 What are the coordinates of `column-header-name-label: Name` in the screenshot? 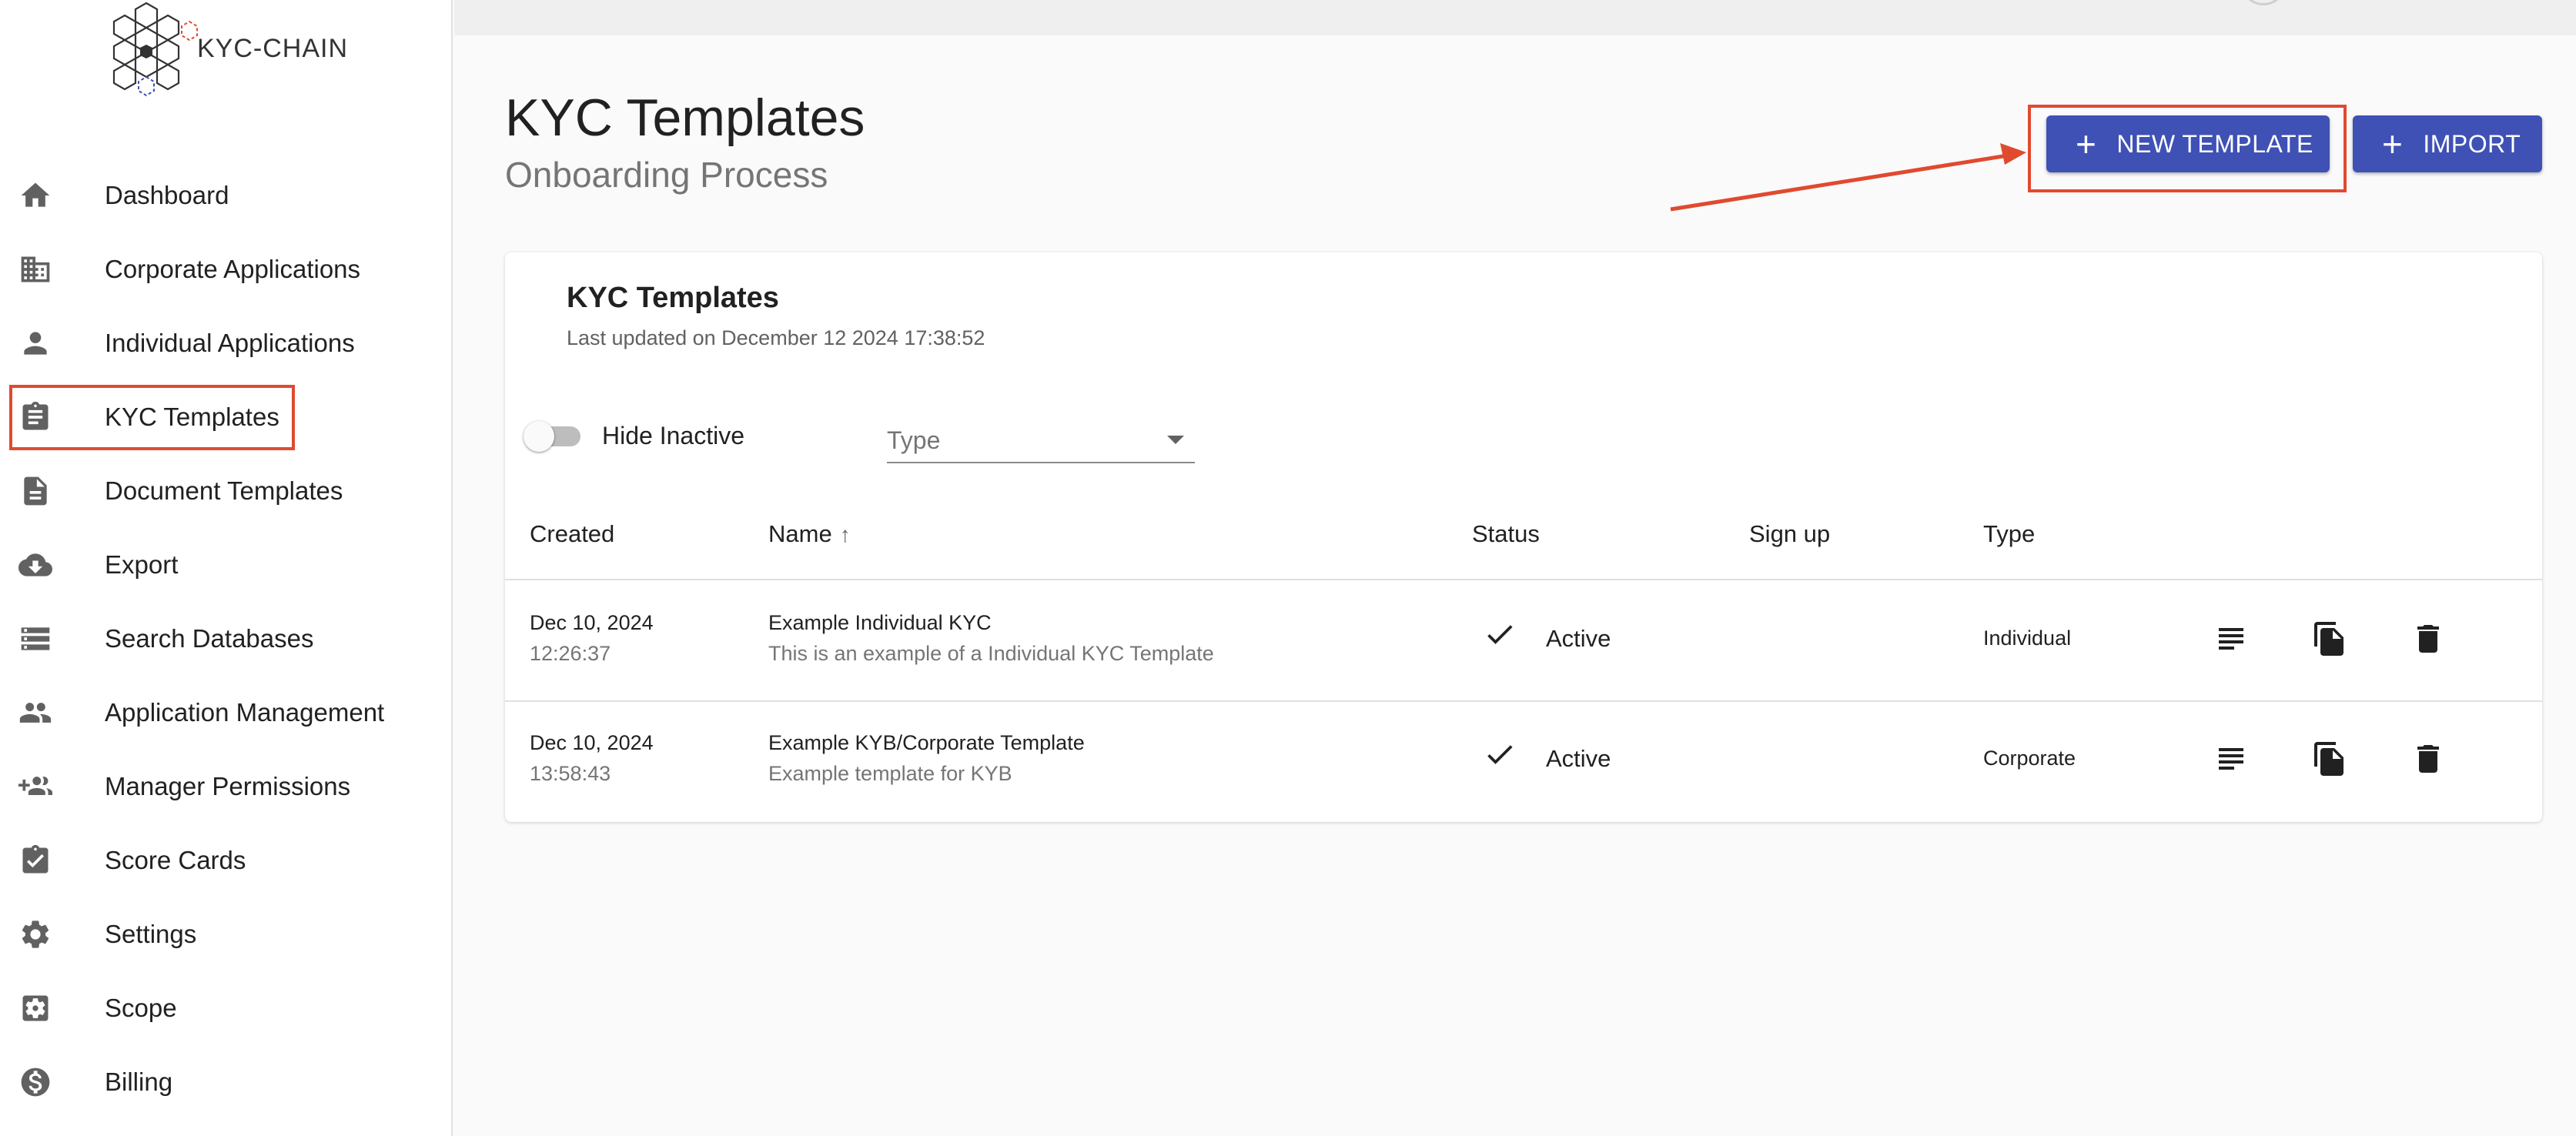 It's located at (800, 533).